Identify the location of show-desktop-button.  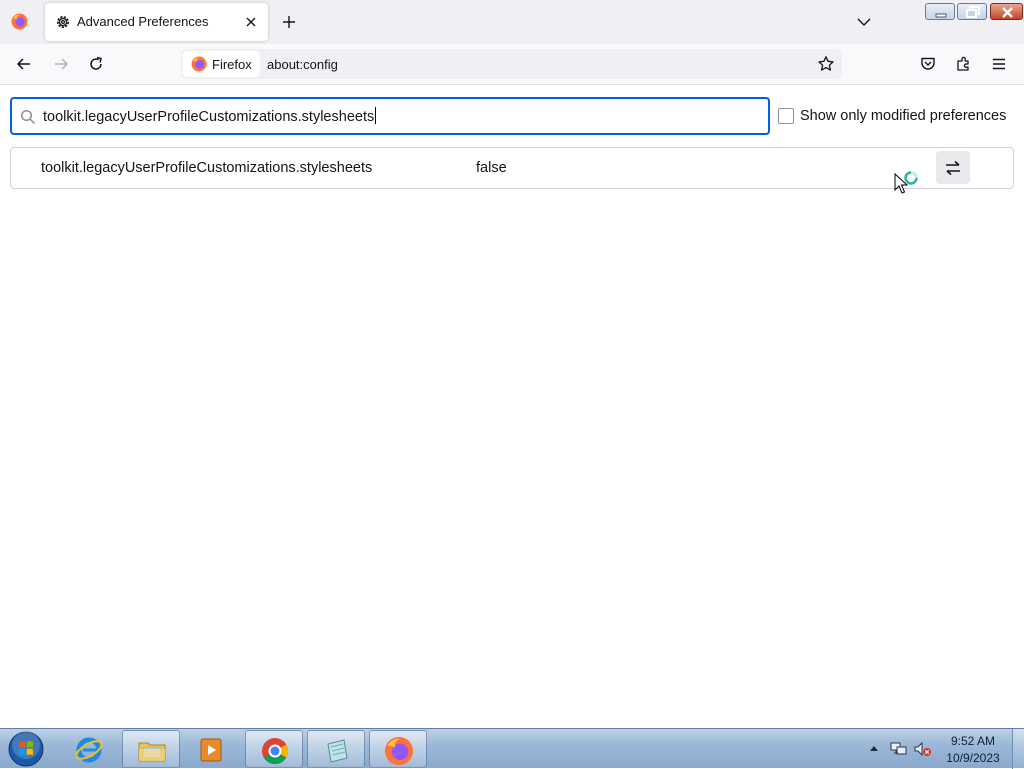
(1018, 749).